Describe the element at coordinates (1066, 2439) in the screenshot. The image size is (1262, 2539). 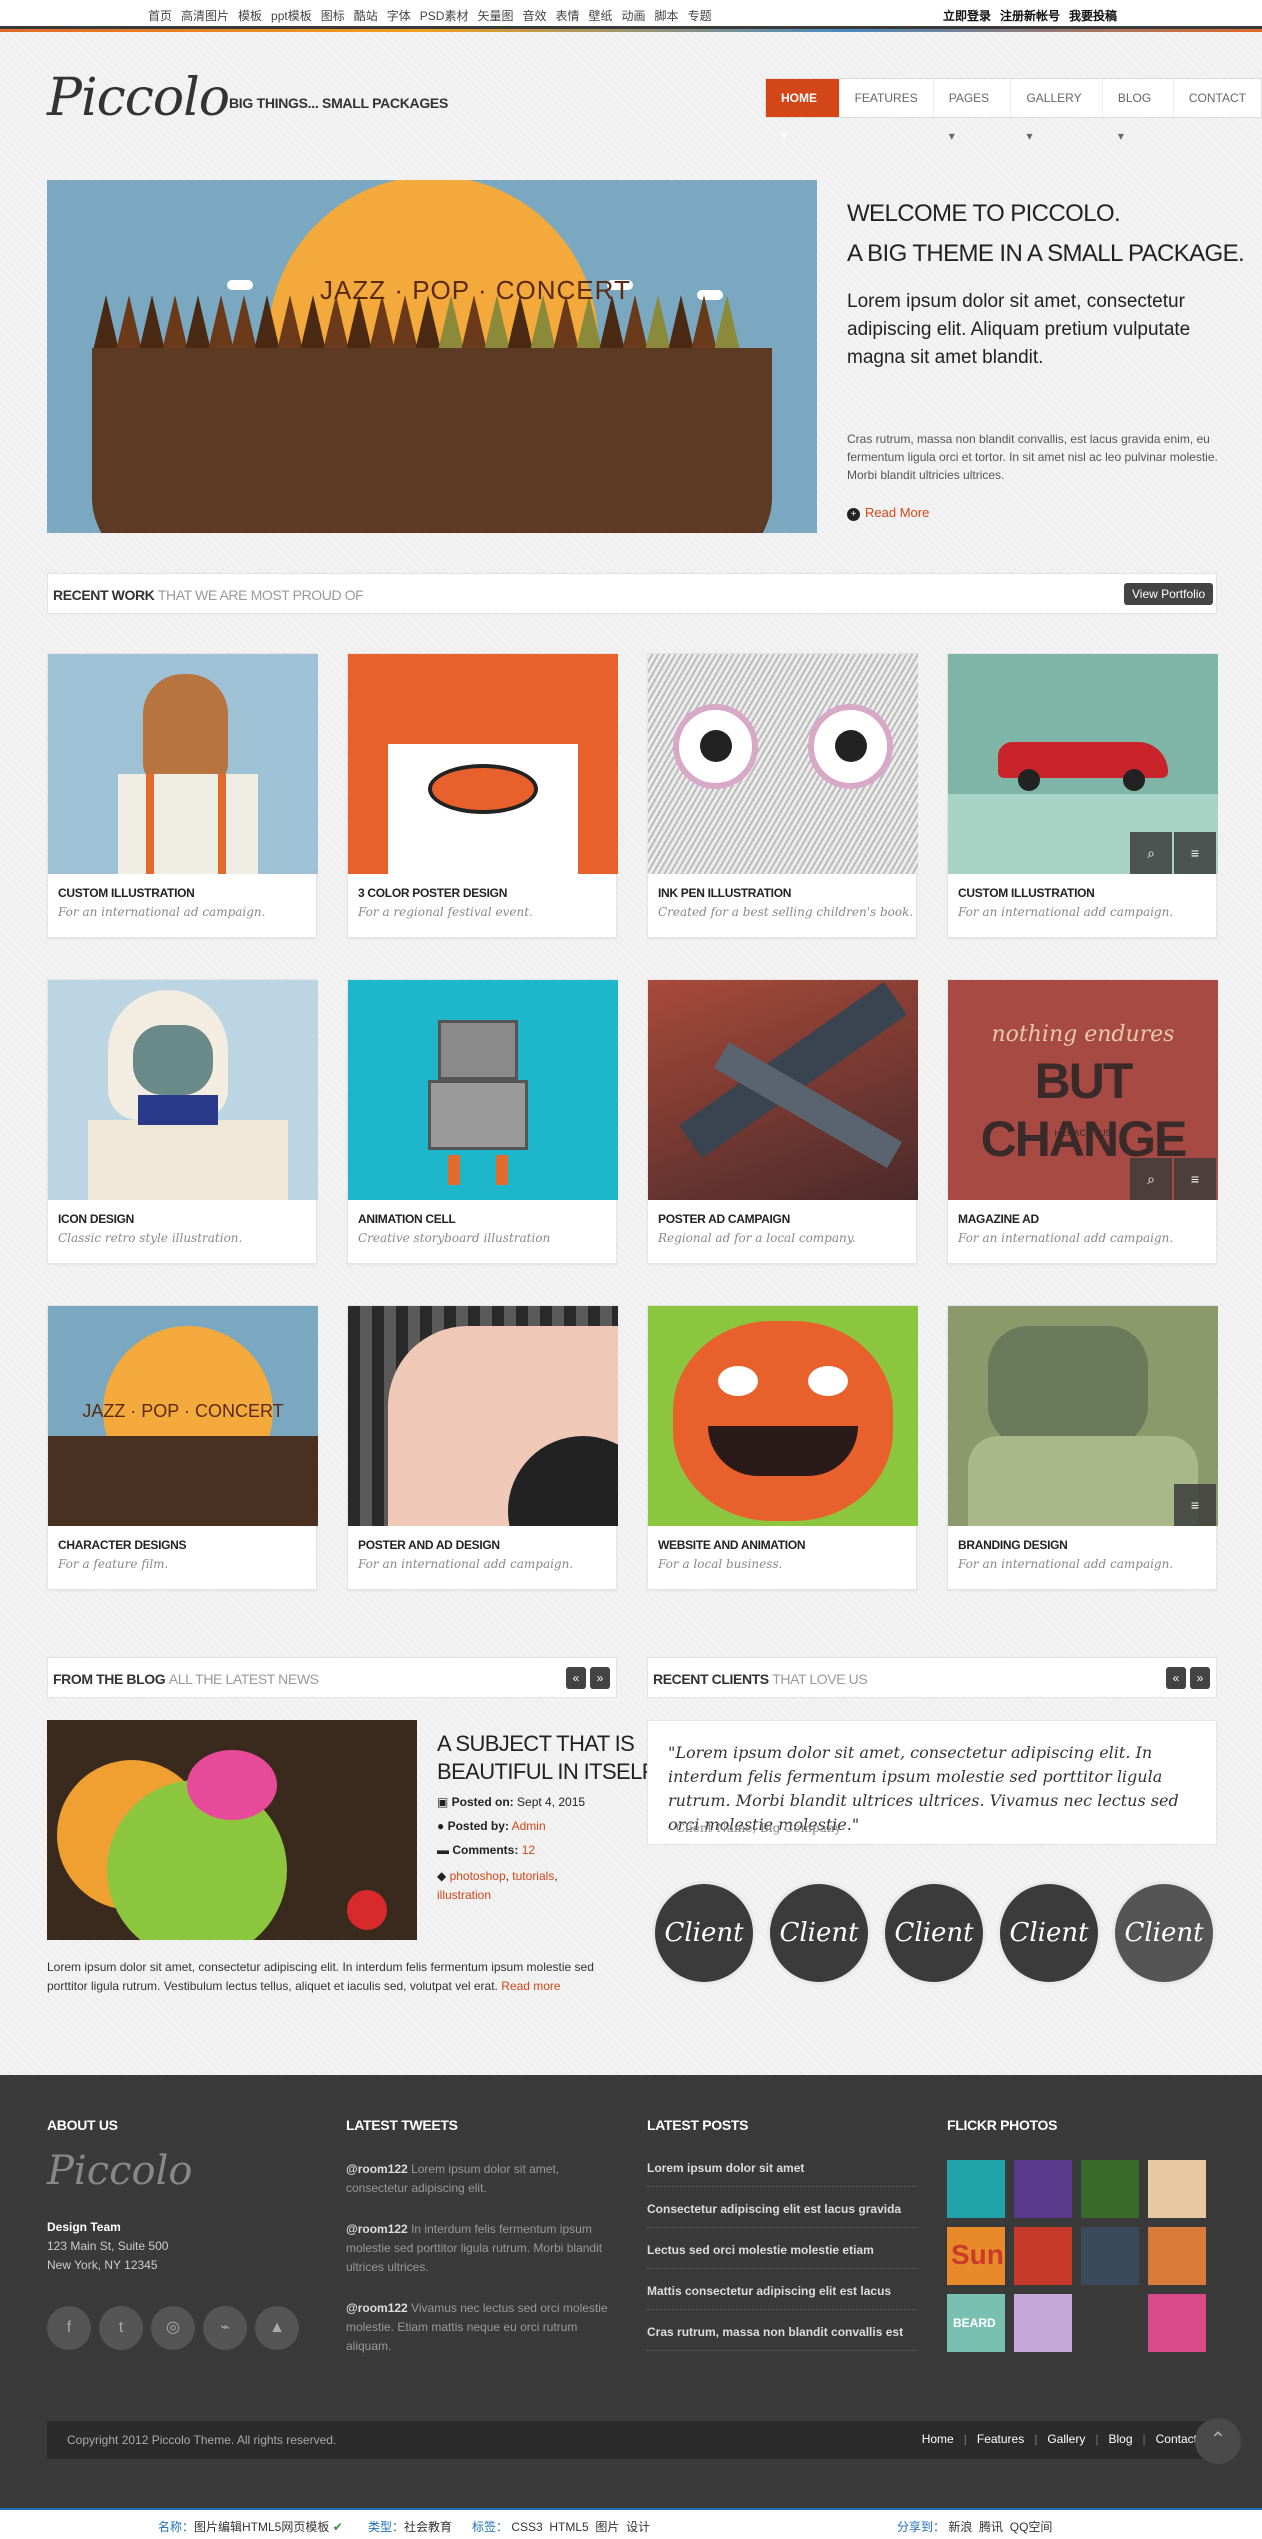
I see `footer-link-gallery: Gallery` at that location.